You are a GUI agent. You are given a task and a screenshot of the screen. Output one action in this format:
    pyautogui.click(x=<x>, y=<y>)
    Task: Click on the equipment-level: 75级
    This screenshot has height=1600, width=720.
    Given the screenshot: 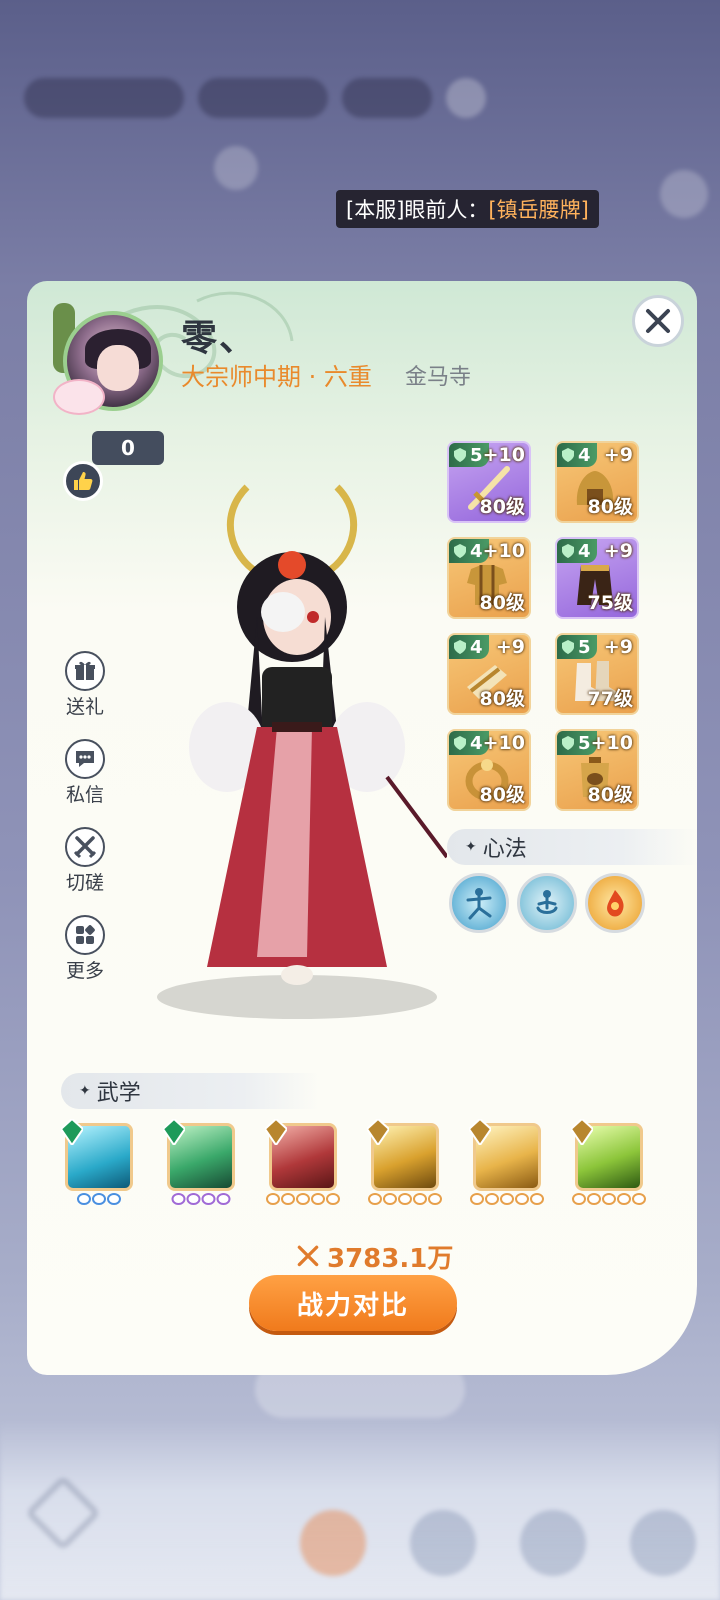 What is the action you would take?
    pyautogui.click(x=610, y=603)
    